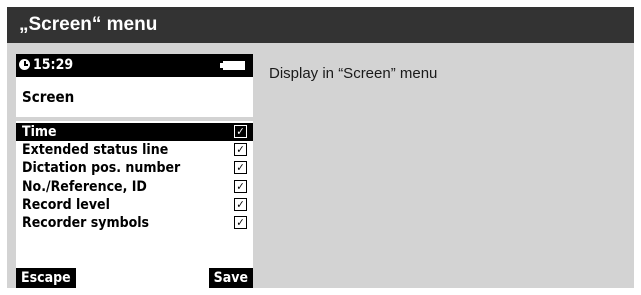 The image size is (641, 295). I want to click on menu-title: Screen, so click(48, 97).